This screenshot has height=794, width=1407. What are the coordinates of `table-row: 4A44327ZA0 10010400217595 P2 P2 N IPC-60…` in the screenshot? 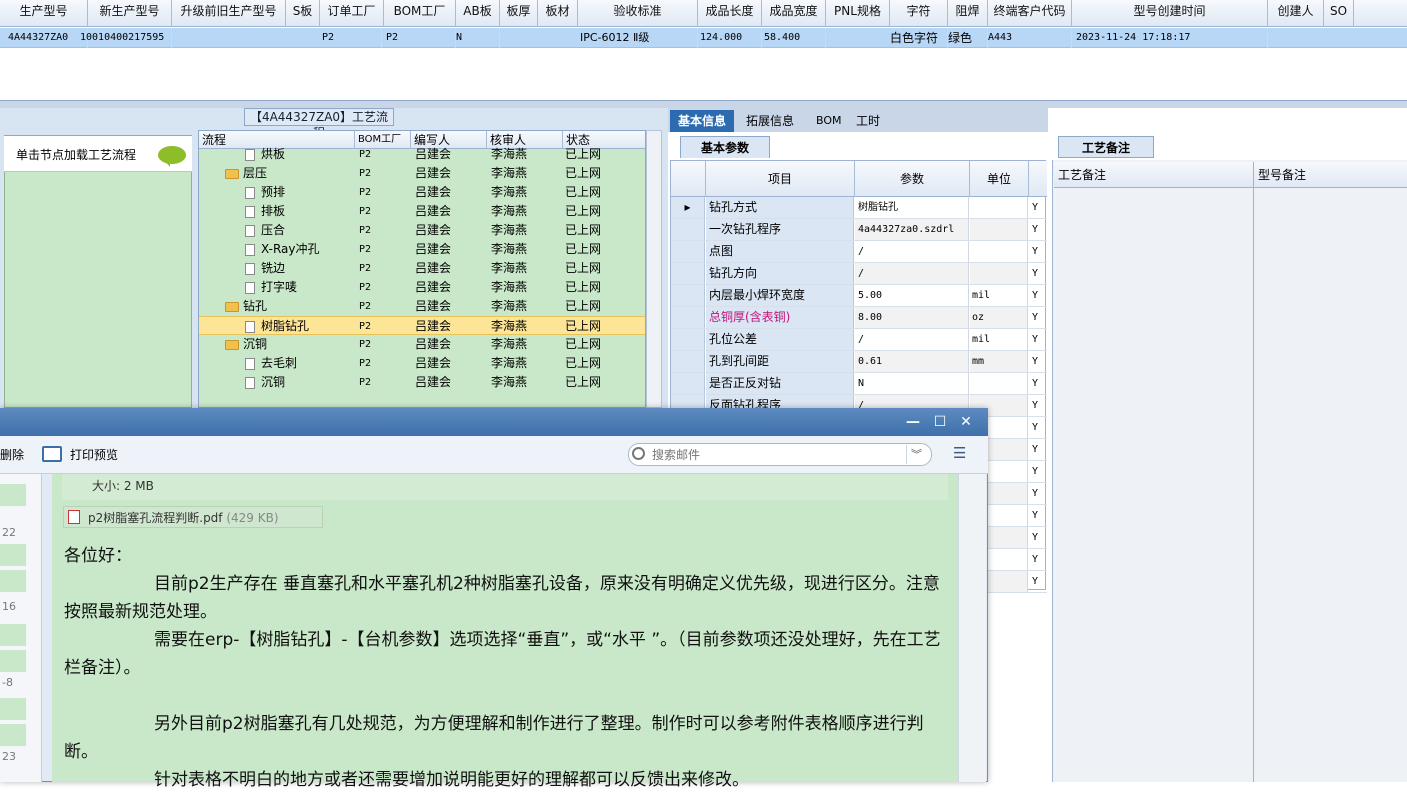 It's located at (703, 38).